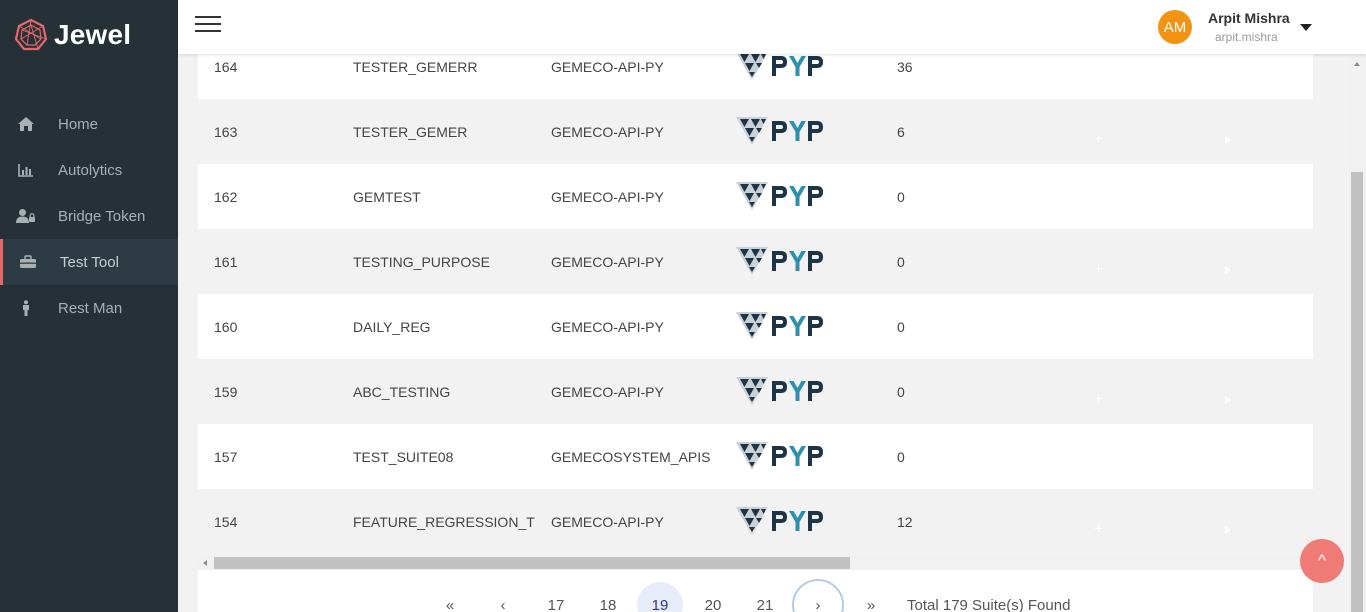 This screenshot has height=612, width=1366. Describe the element at coordinates (1249, 18) in the screenshot. I see `user-name: Arpit Mishra` at that location.